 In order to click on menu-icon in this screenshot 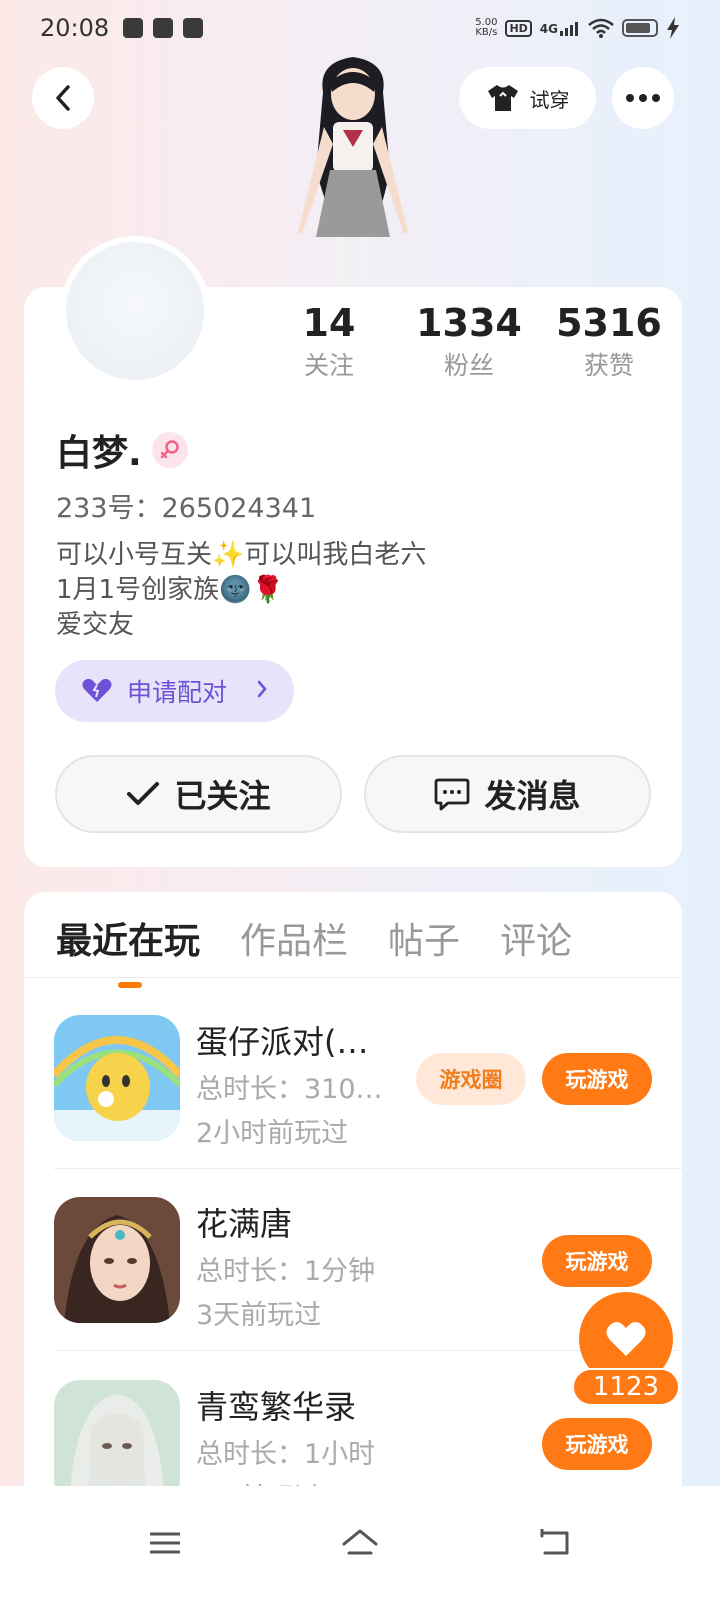, I will do `click(165, 1543)`.